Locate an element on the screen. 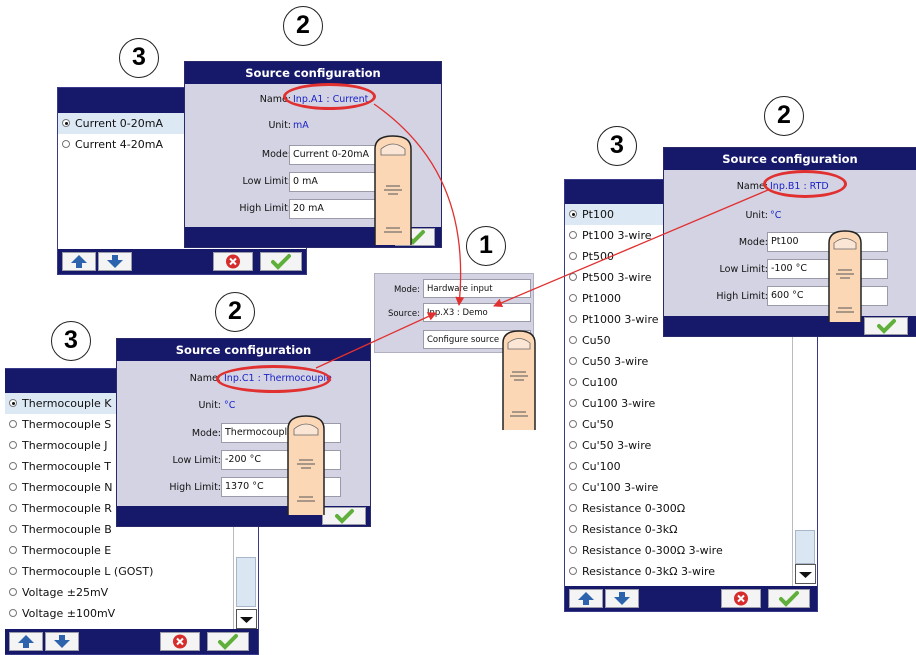 This screenshot has width=916, height=655. list-item: Cu50 3-wire is located at coordinates (691, 361).